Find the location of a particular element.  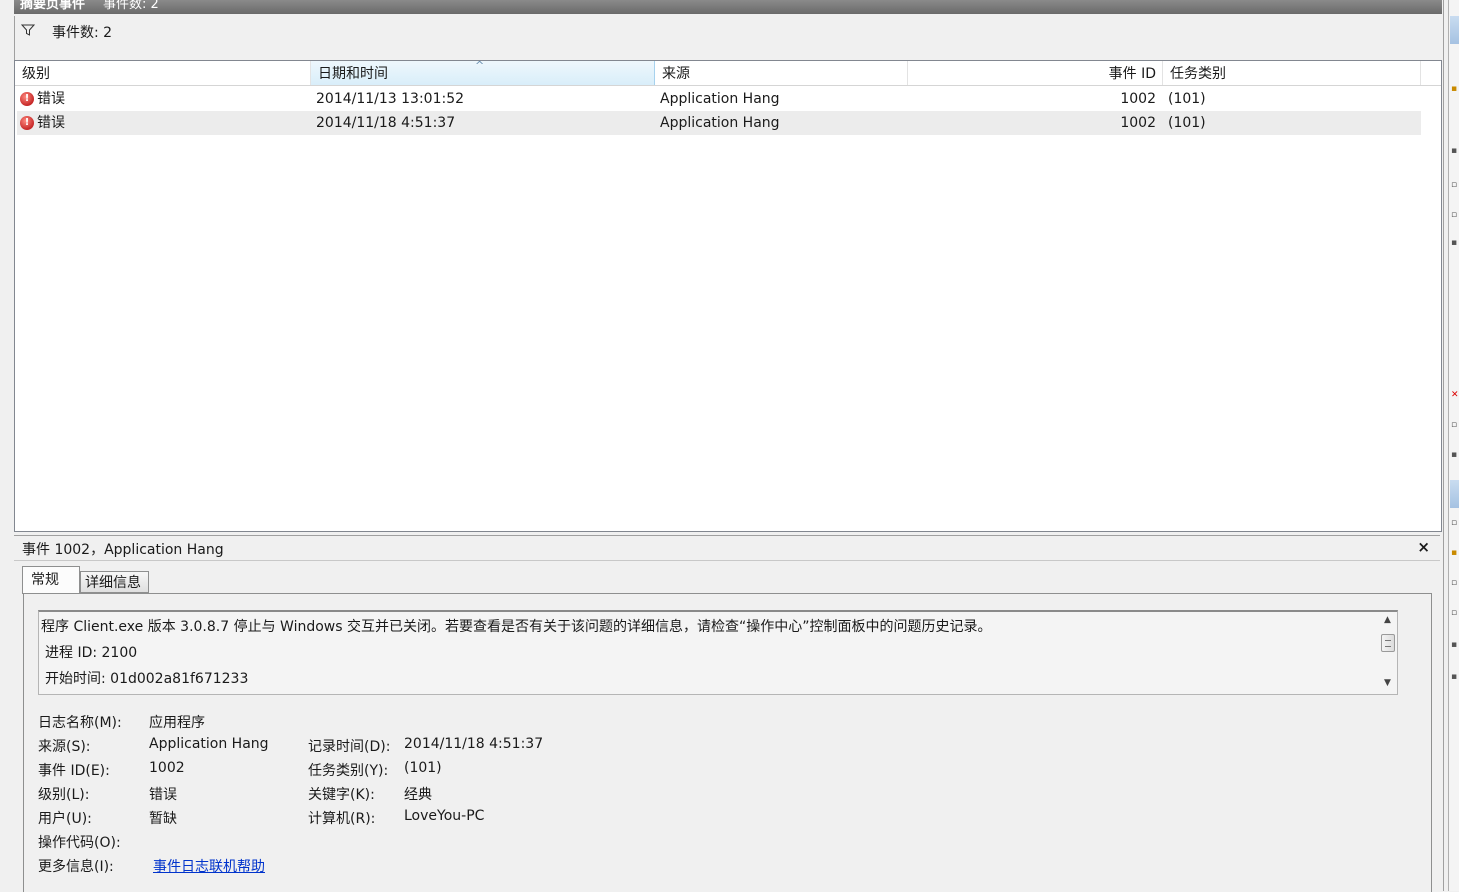

open-log-icon: ▪ is located at coordinates (1455, 89).